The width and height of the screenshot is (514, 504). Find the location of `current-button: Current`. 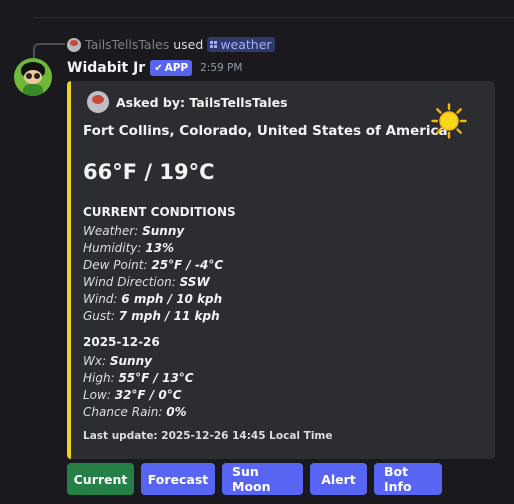

current-button: Current is located at coordinates (100, 479).